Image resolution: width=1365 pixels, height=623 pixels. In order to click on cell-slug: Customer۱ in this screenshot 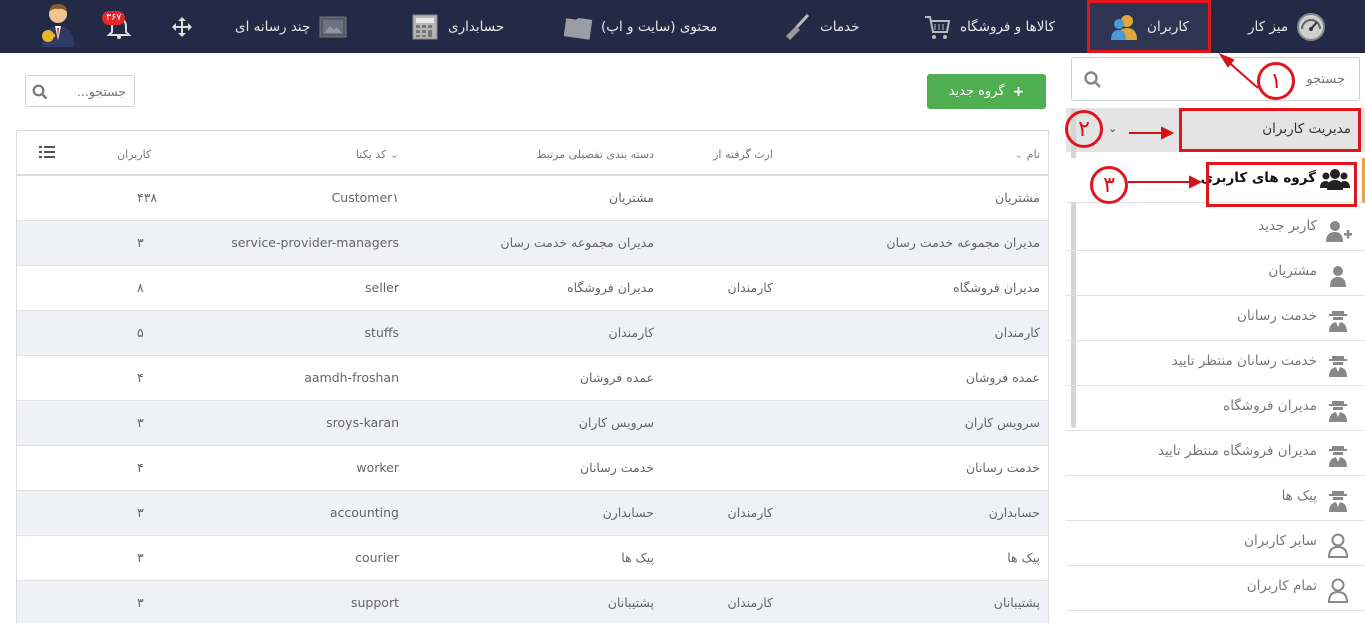, I will do `click(365, 197)`.